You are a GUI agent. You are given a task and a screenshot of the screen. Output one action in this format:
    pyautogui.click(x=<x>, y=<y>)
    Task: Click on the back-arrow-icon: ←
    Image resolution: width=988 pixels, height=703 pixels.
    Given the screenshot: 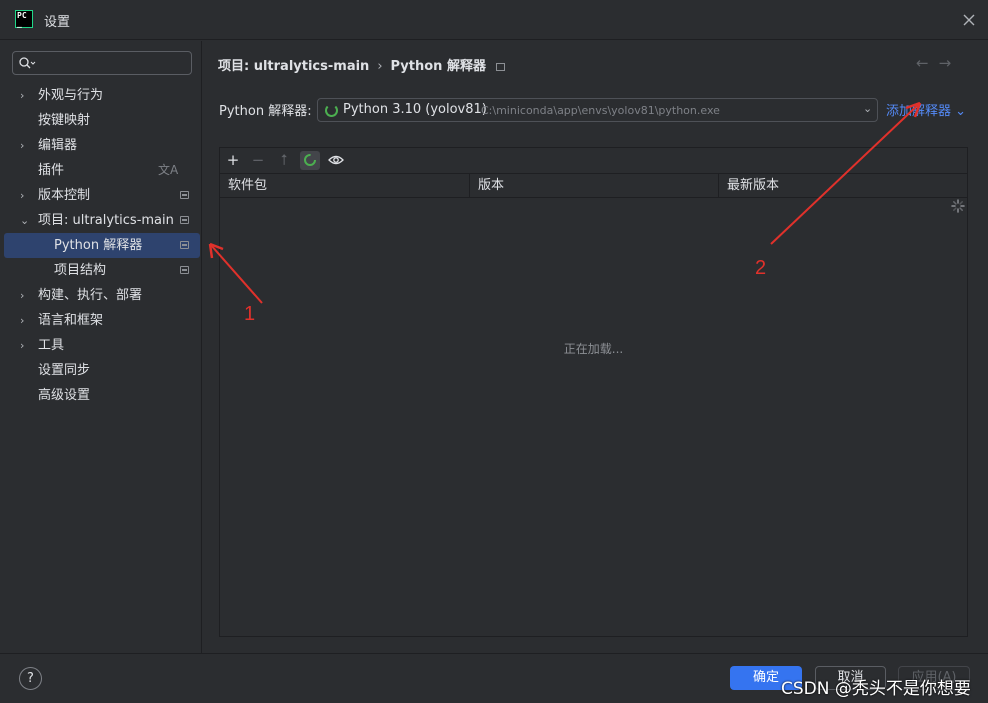 What is the action you would take?
    pyautogui.click(x=922, y=63)
    